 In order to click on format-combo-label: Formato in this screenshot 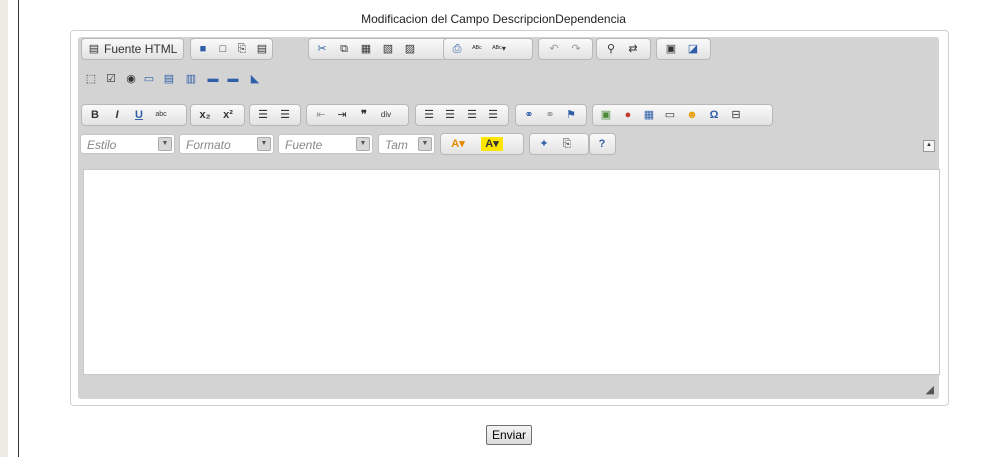, I will do `click(208, 145)`.